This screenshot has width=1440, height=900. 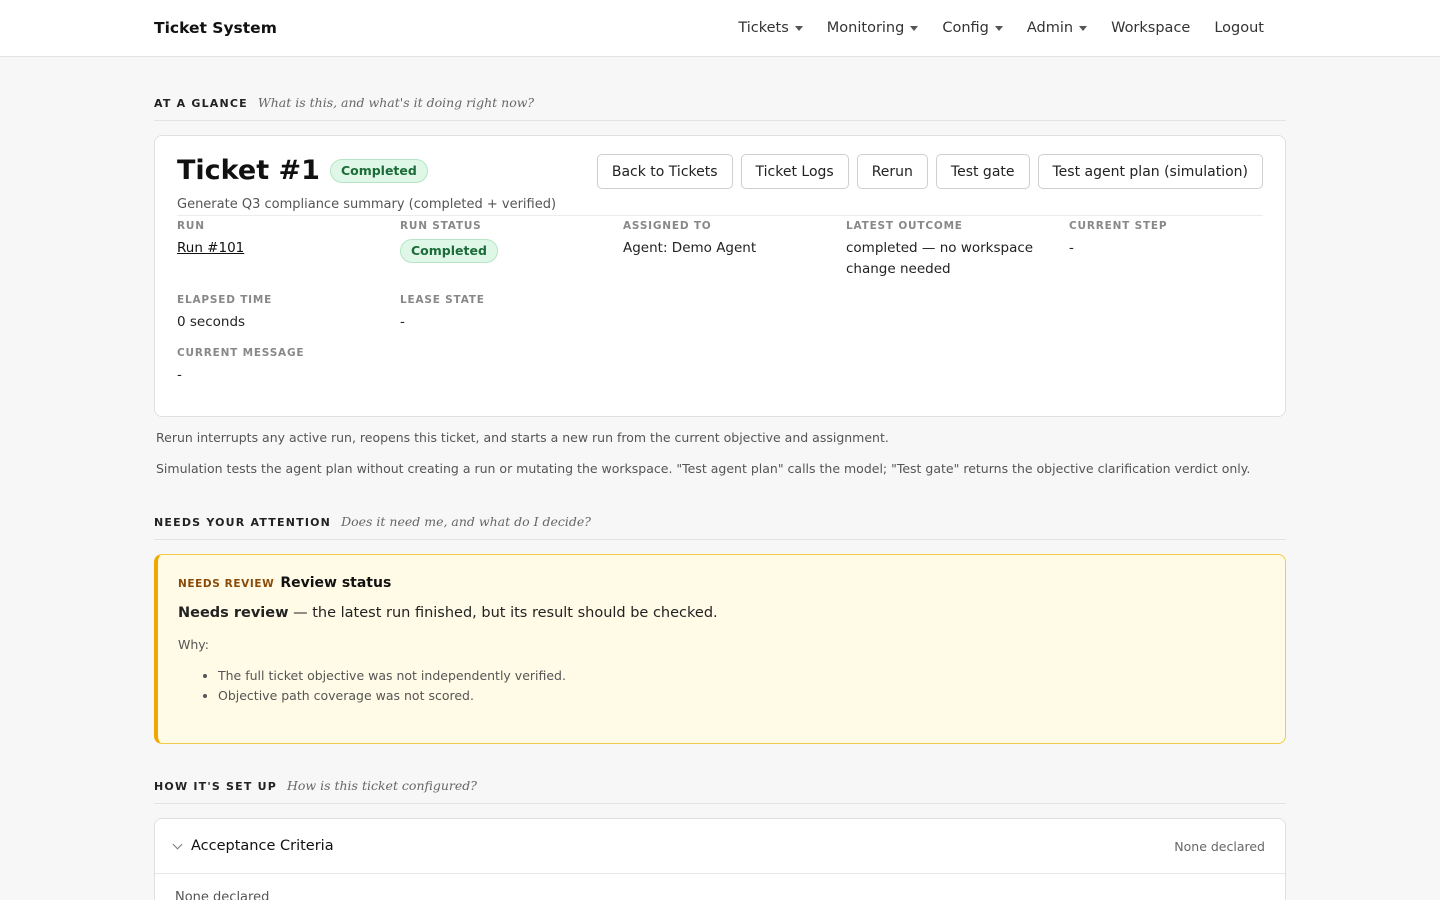 I want to click on section-subtitle: How is this ticket configured?, so click(x=382, y=785).